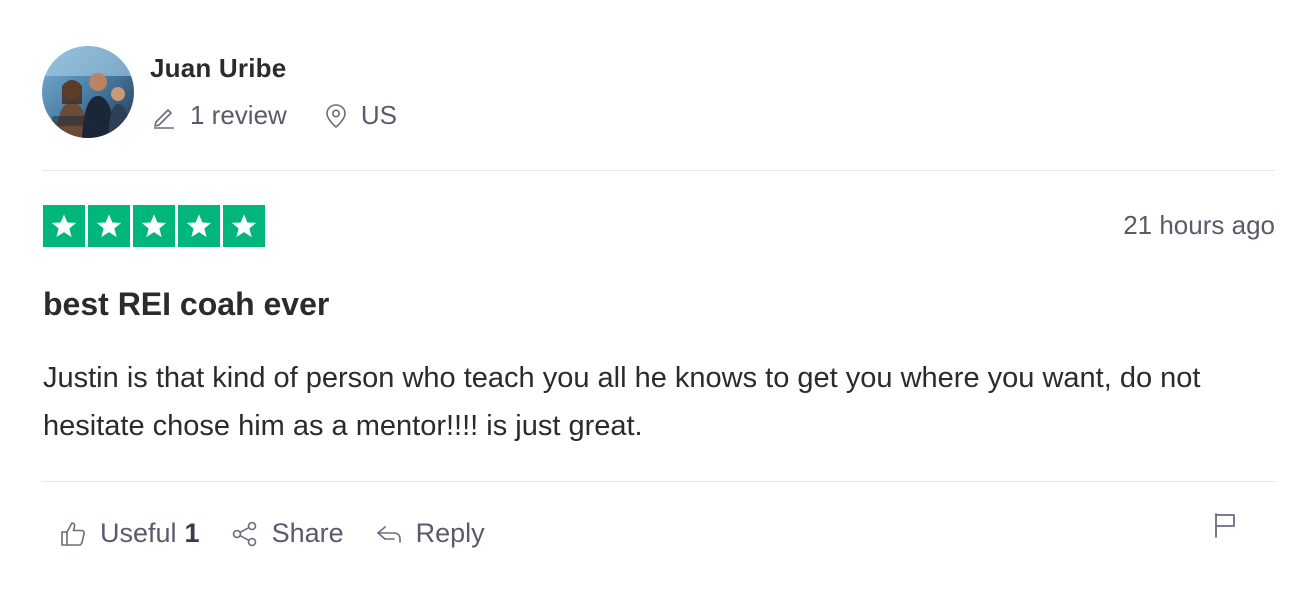 The width and height of the screenshot is (1299, 600). I want to click on review-count-label: 1 review, so click(238, 115).